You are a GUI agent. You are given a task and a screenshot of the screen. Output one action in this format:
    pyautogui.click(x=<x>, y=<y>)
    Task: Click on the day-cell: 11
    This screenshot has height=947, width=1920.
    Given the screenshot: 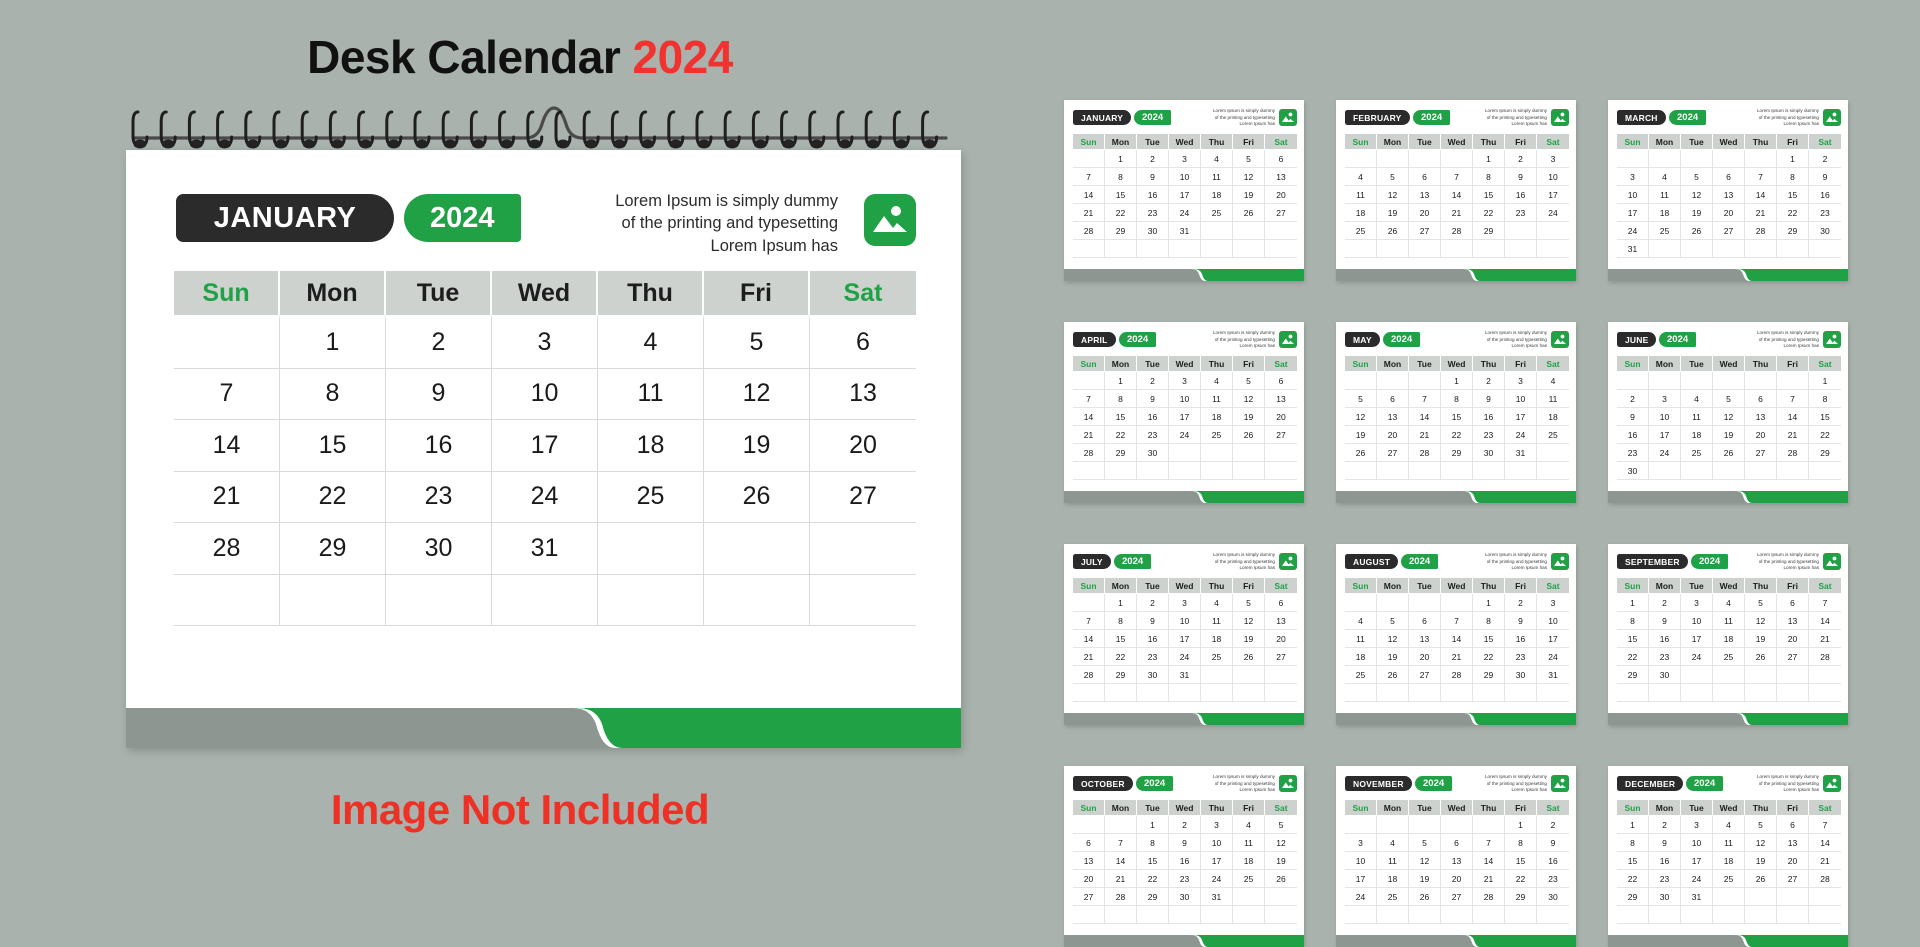 What is the action you would take?
    pyautogui.click(x=1665, y=195)
    